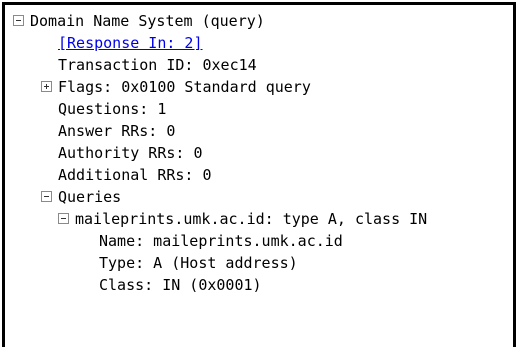 The width and height of the screenshot is (523, 347). Describe the element at coordinates (263, 65) in the screenshot. I see `tree-node-transaction-id: Transaction ID: 0xec14` at that location.